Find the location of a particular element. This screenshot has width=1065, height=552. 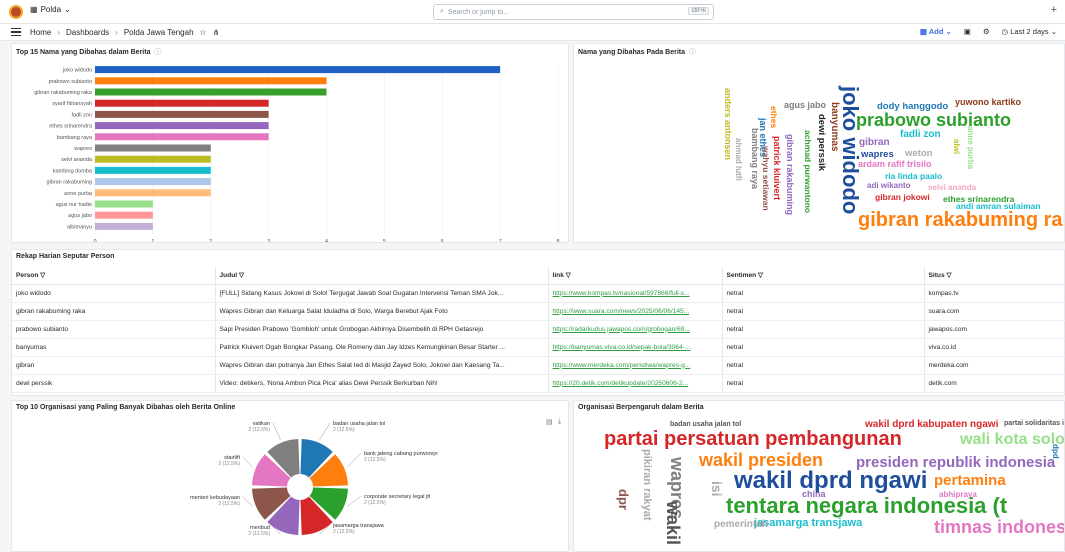

cloud-word: fadli zon is located at coordinates (920, 135).